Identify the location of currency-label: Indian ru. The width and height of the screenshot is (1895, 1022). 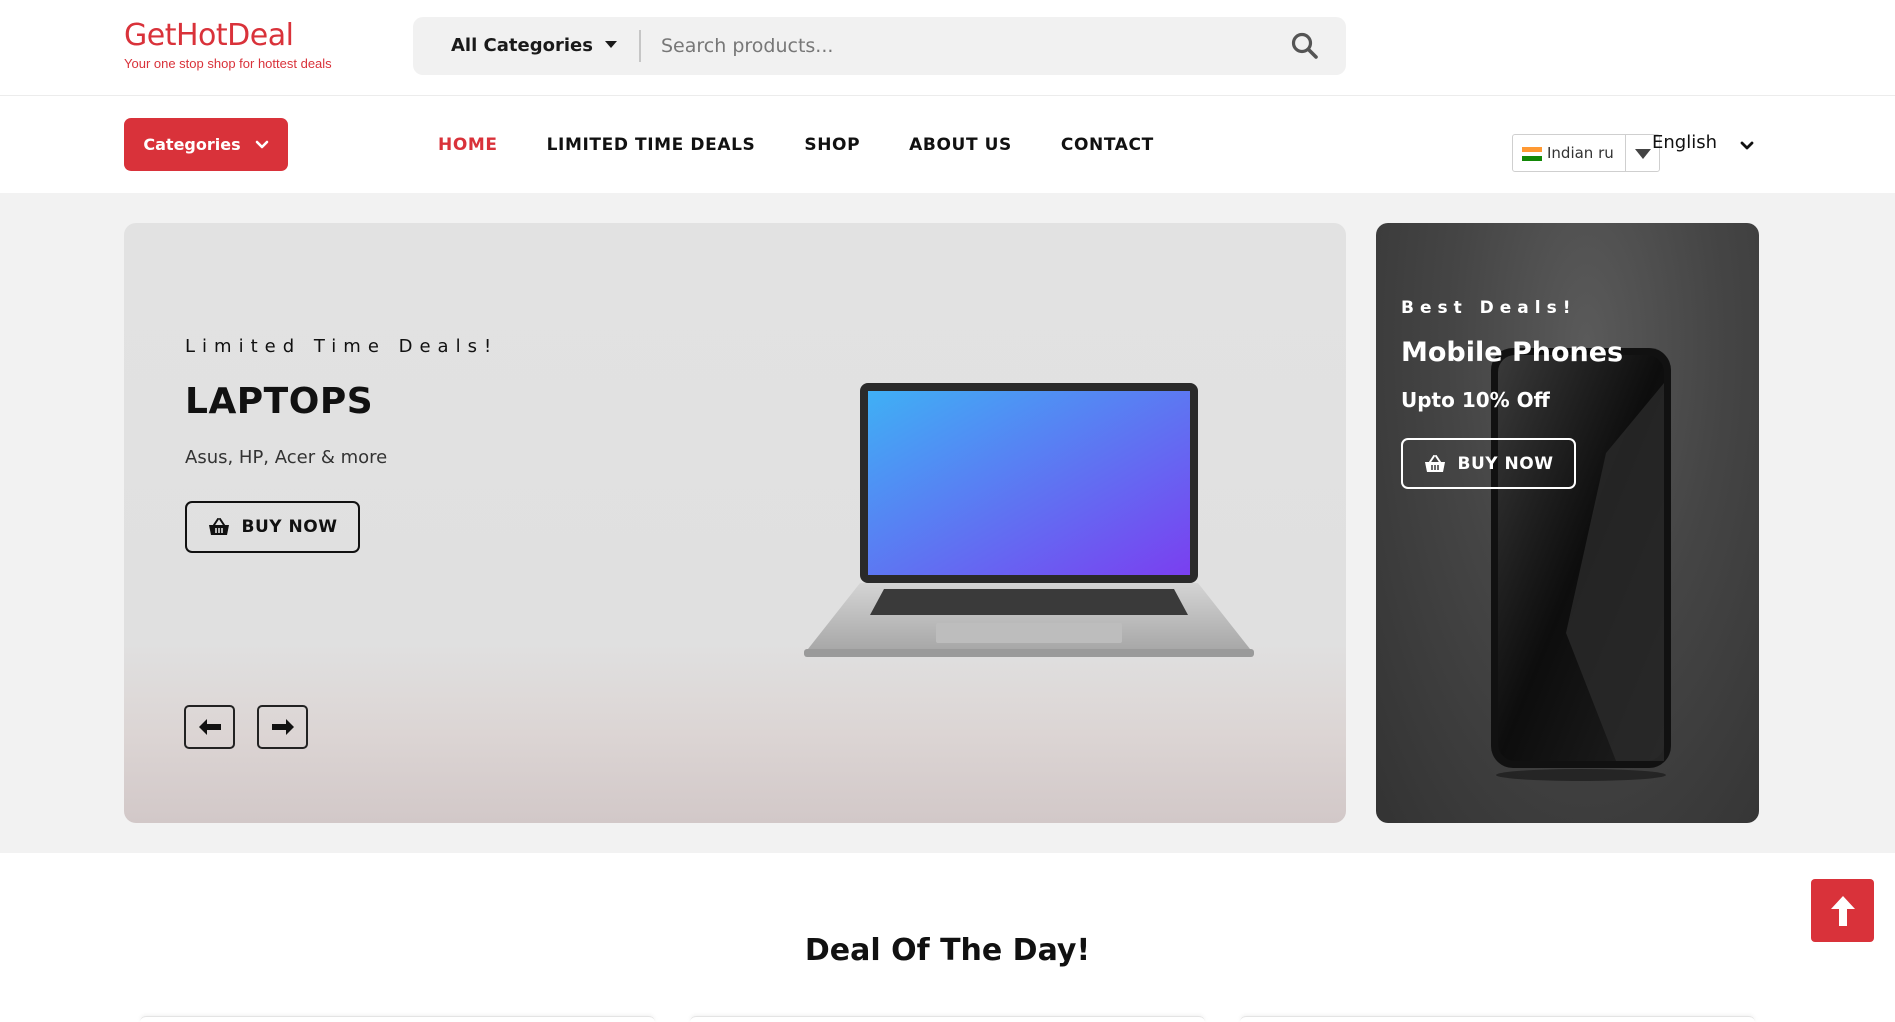
(1580, 153).